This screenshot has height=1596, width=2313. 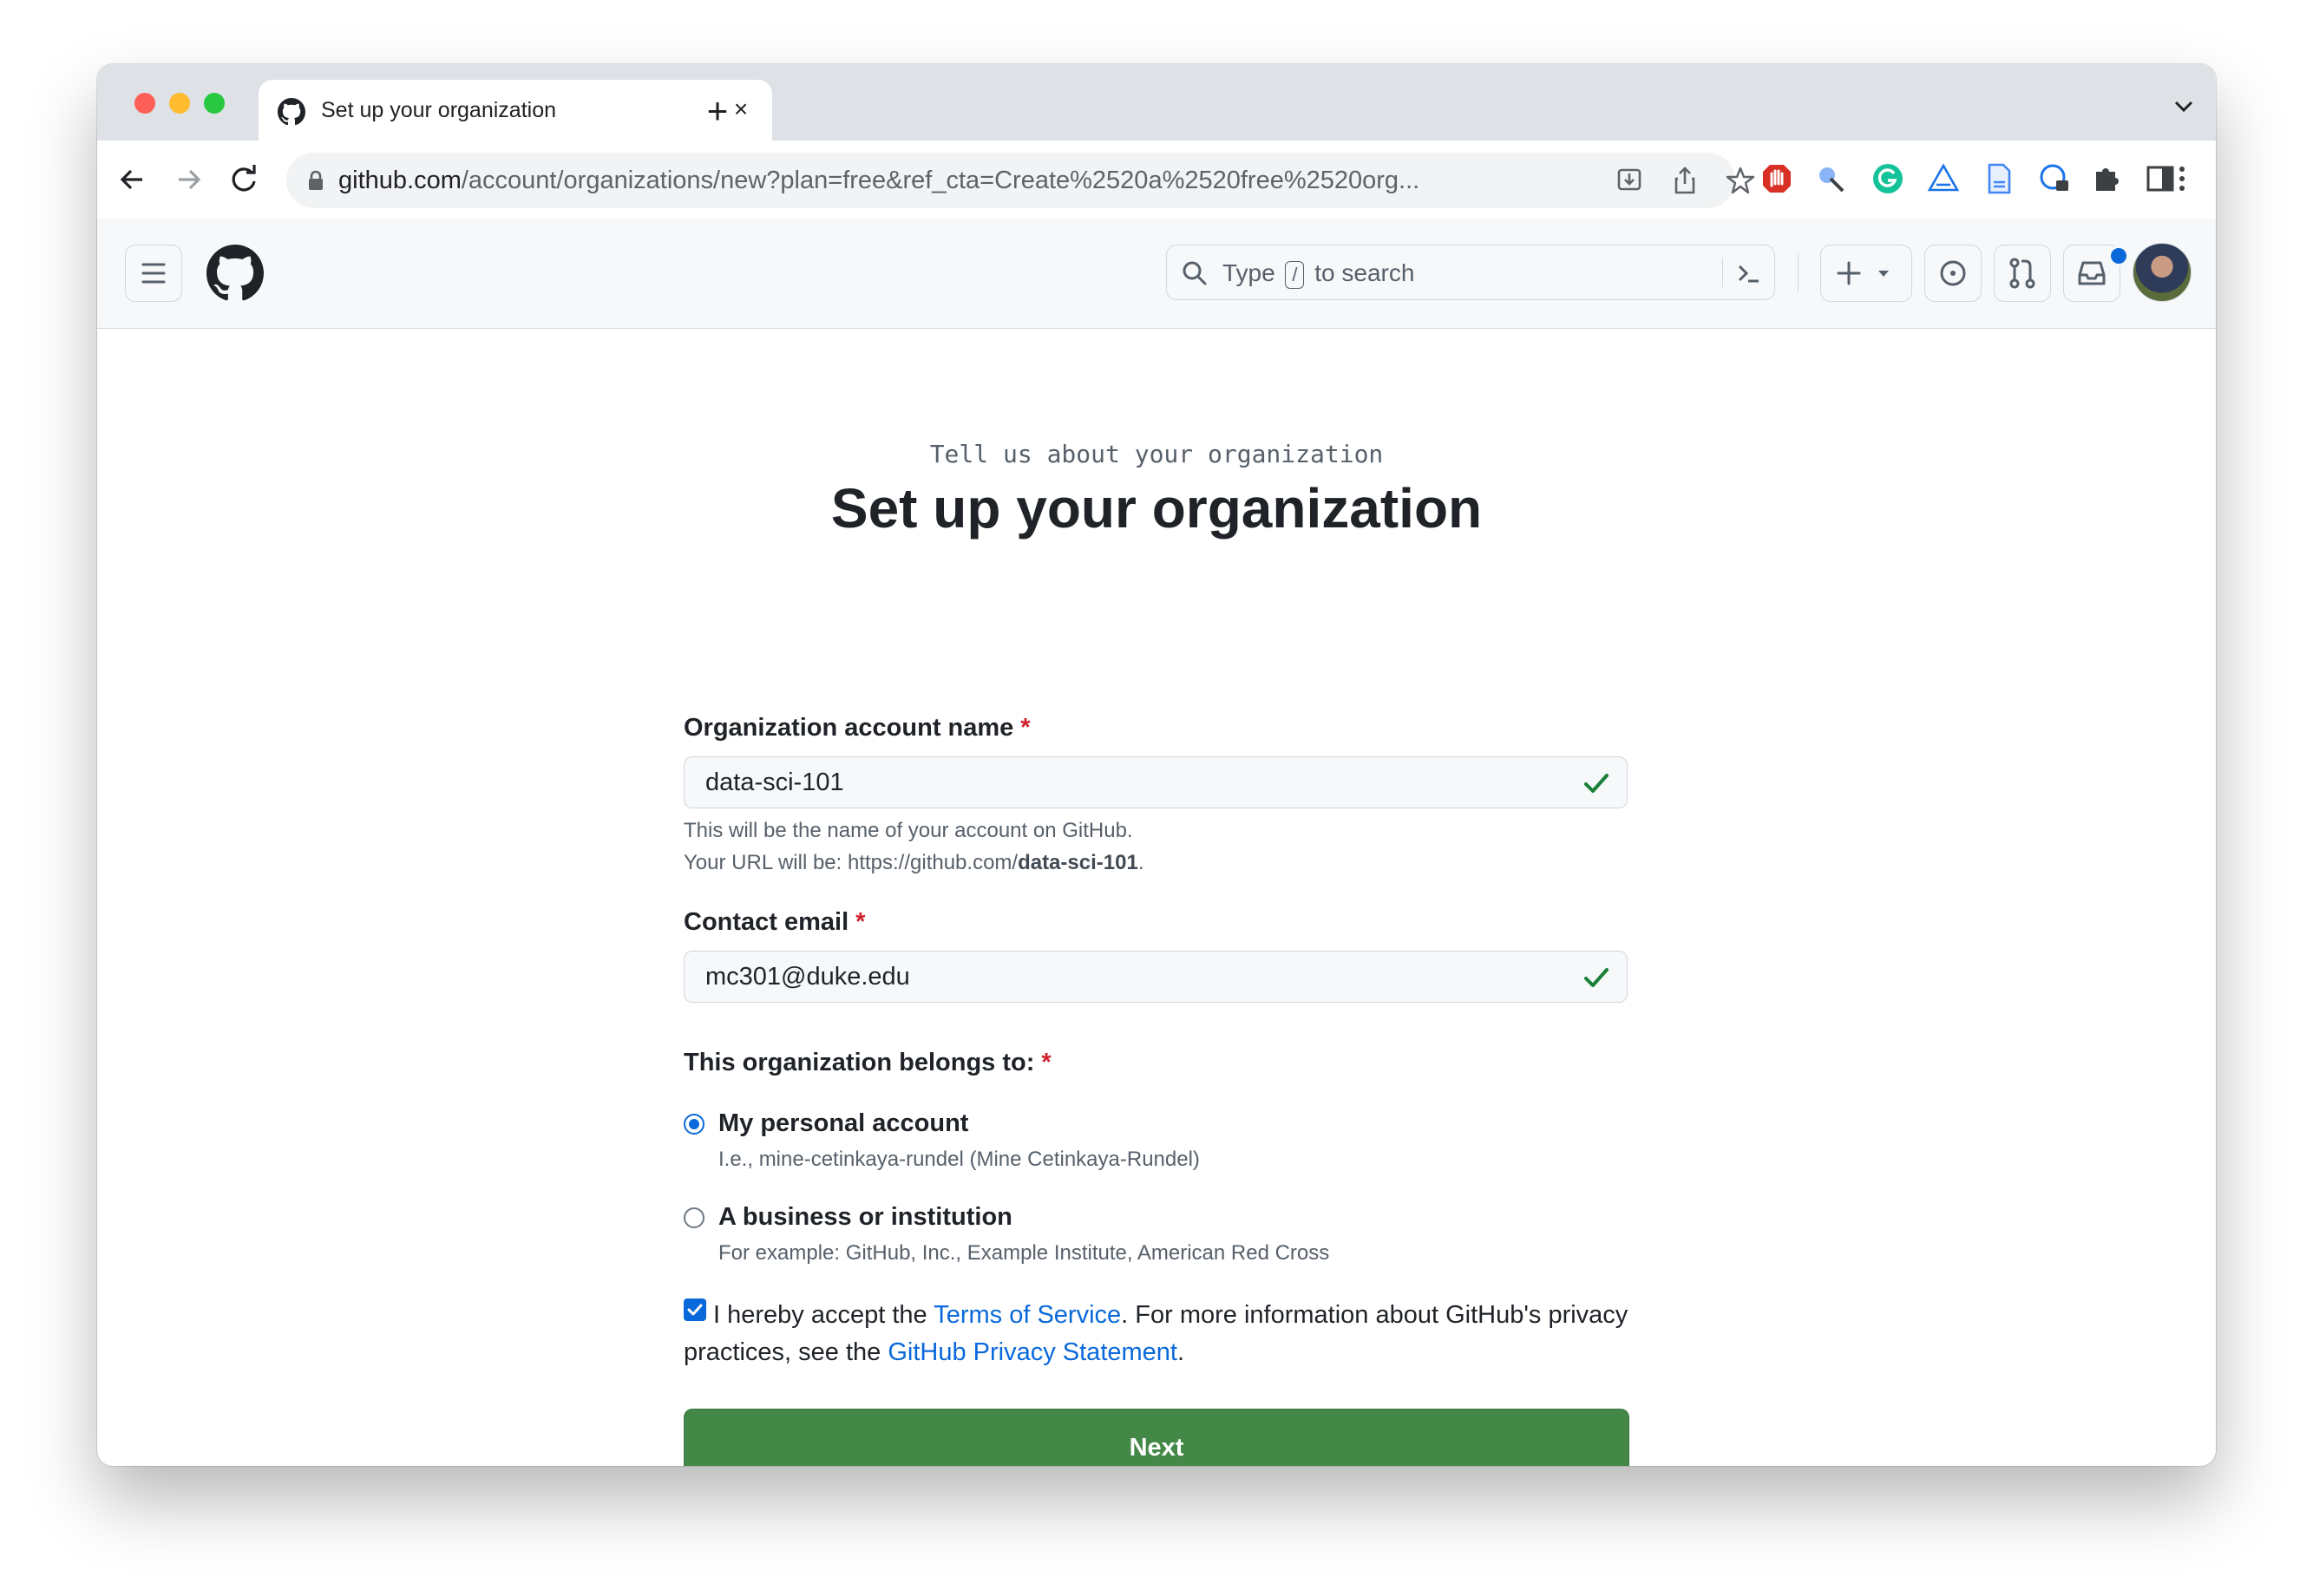 What do you see at coordinates (188, 180) in the screenshot?
I see `forward-arrow-icon` at bounding box center [188, 180].